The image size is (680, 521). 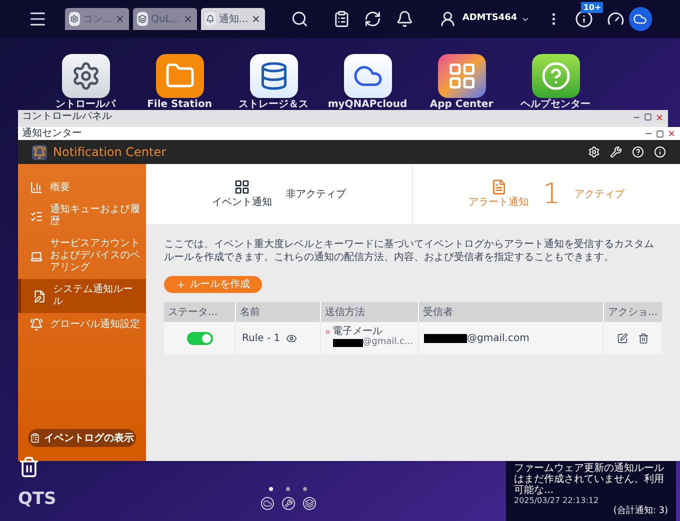 What do you see at coordinates (60, 188) in the screenshot?
I see `sidebar-label: 概要` at bounding box center [60, 188].